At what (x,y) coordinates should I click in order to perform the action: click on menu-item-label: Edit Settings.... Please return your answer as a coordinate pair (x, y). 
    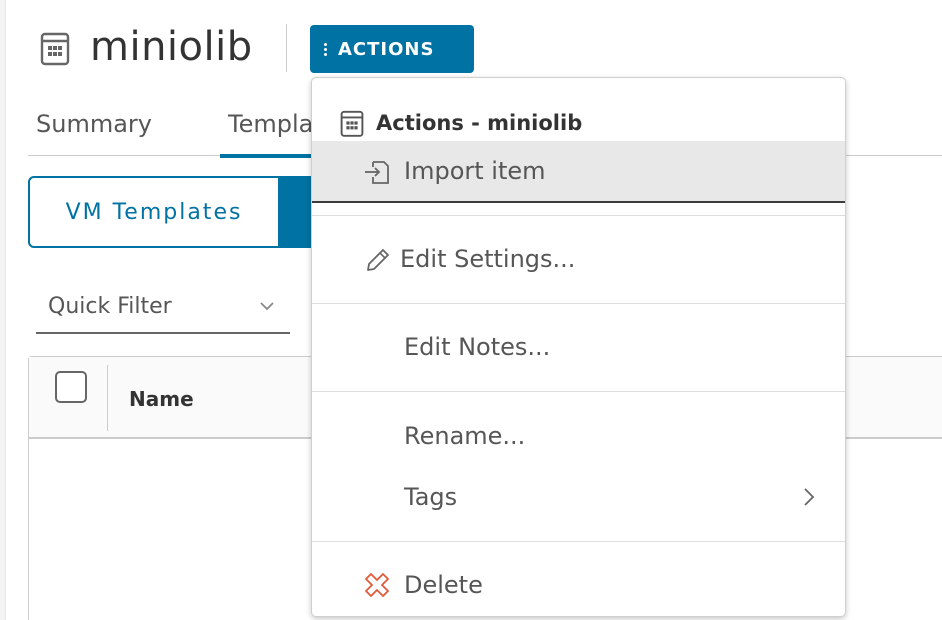
    Looking at the image, I should click on (488, 259).